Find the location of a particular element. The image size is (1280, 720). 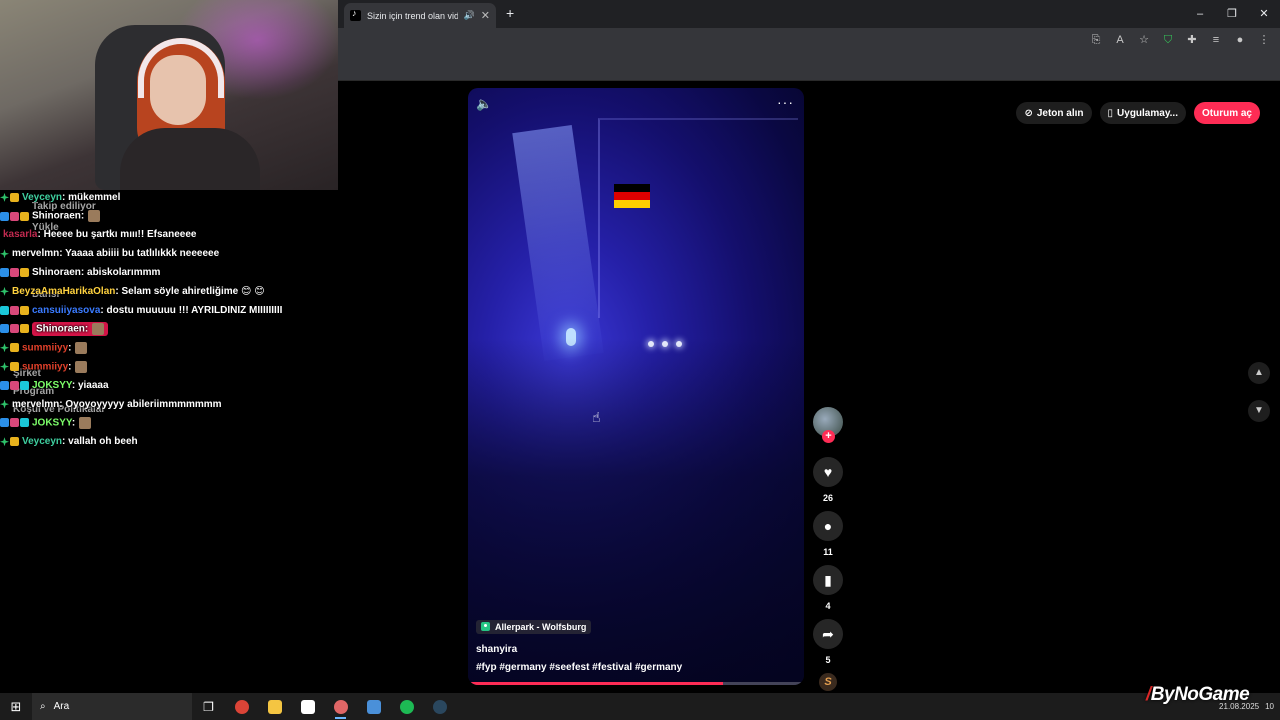

steam-icon is located at coordinates (439, 706).